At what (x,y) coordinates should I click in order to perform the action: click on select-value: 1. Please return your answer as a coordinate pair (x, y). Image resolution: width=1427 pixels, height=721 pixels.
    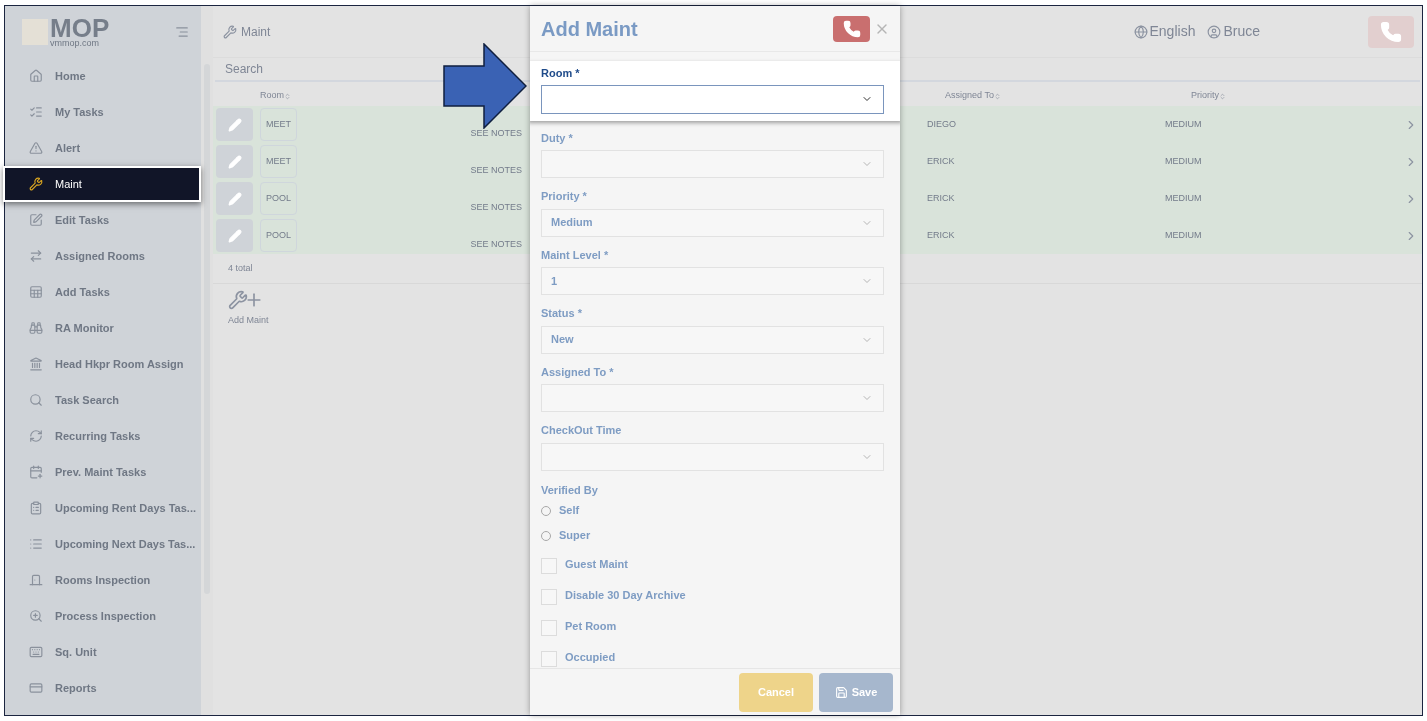
    Looking at the image, I should click on (554, 281).